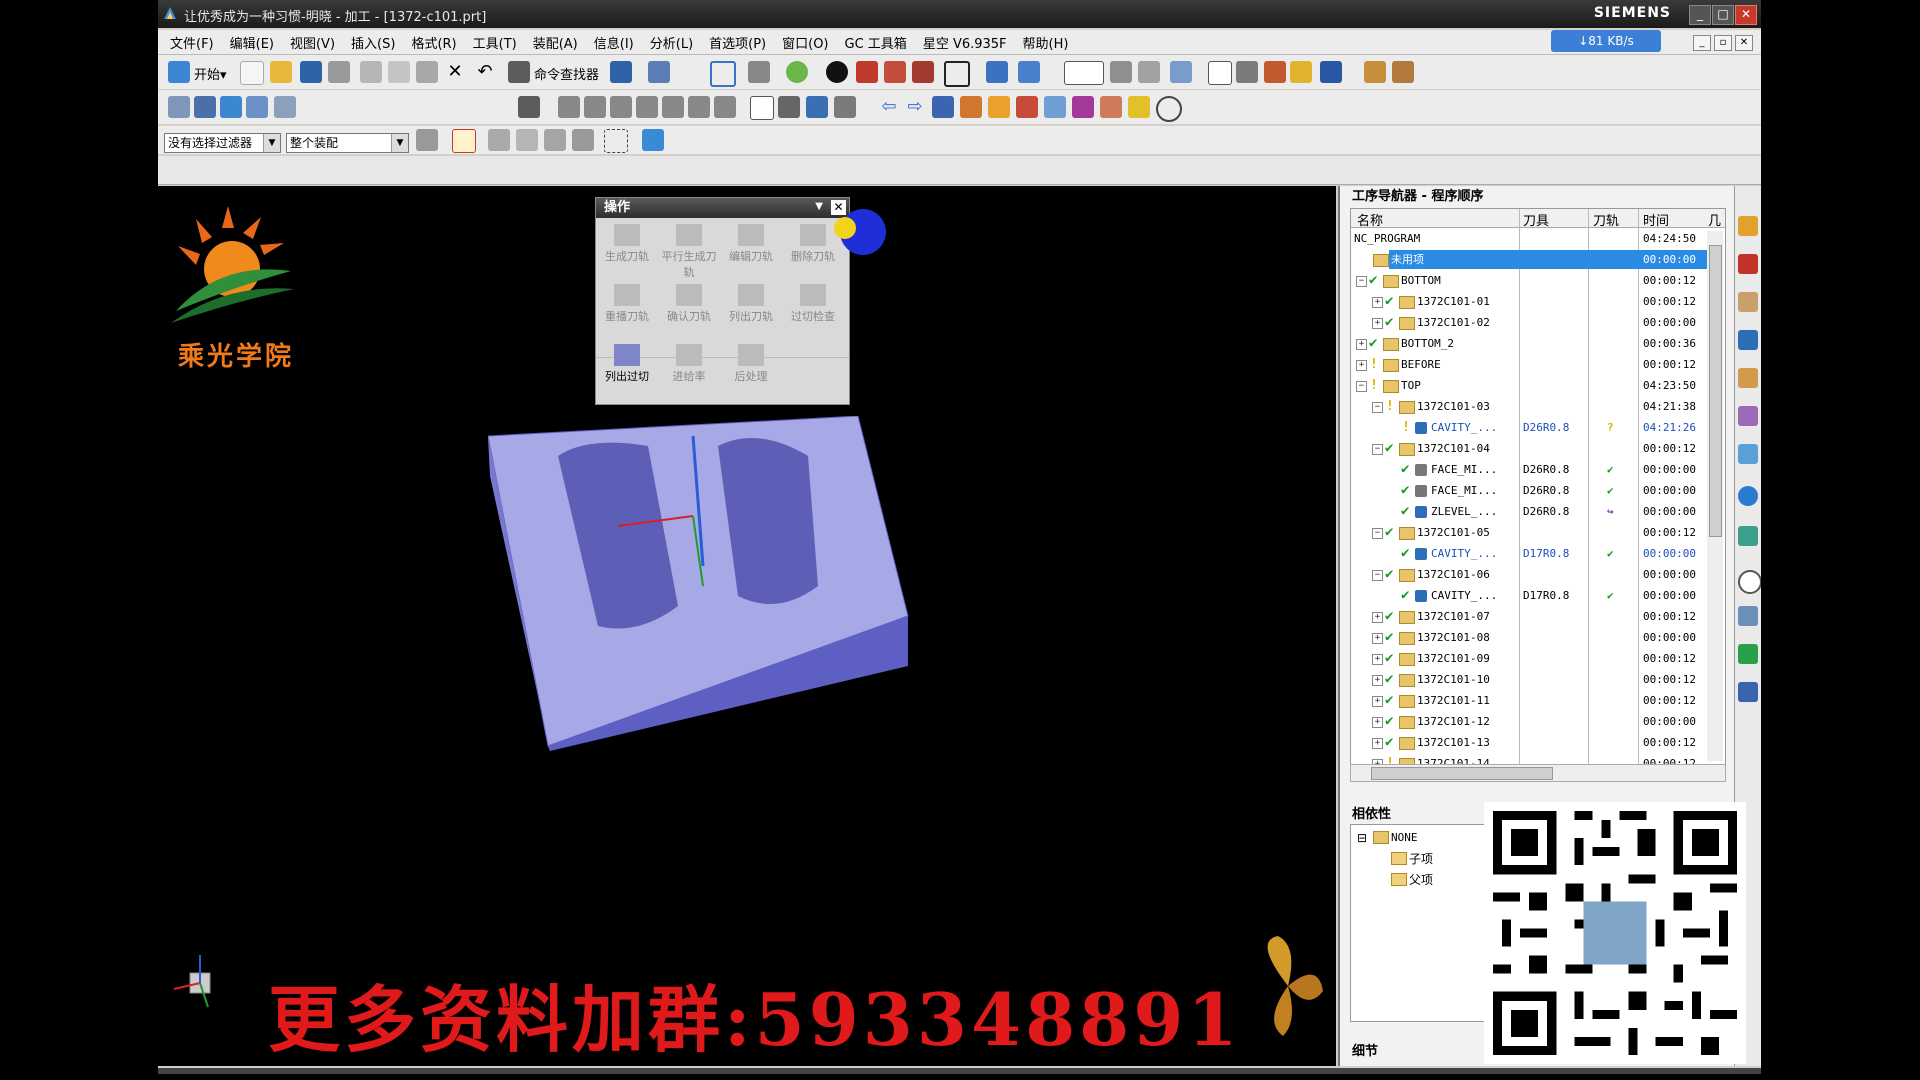 This screenshot has width=1920, height=1080. Describe the element at coordinates (621, 72) in the screenshot. I see `save-as-icon` at that location.